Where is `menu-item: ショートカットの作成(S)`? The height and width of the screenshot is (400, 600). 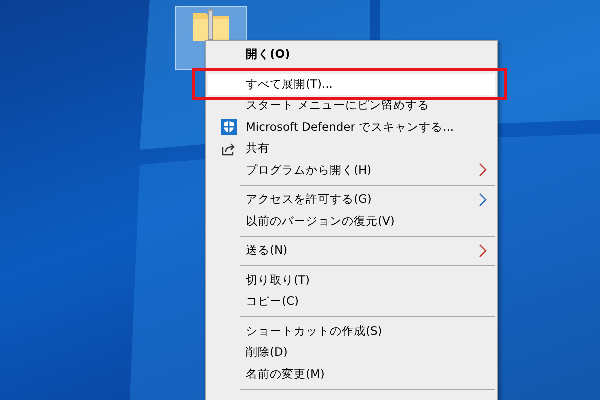
menu-item: ショートカットの作成(S) is located at coordinates (351, 331).